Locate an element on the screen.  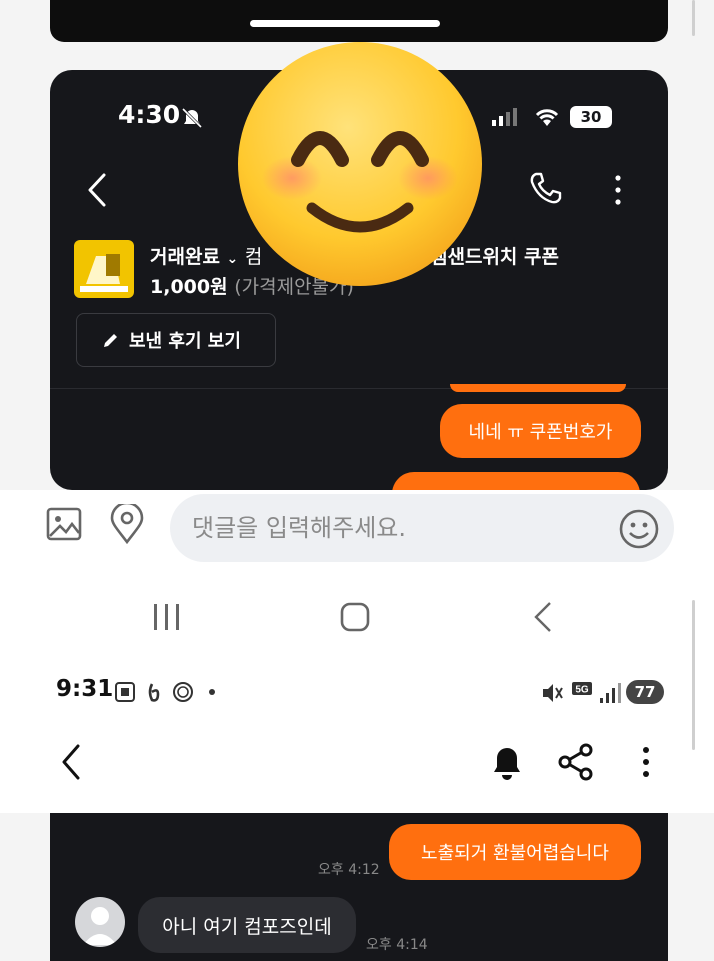
avatar is located at coordinates (100, 922).